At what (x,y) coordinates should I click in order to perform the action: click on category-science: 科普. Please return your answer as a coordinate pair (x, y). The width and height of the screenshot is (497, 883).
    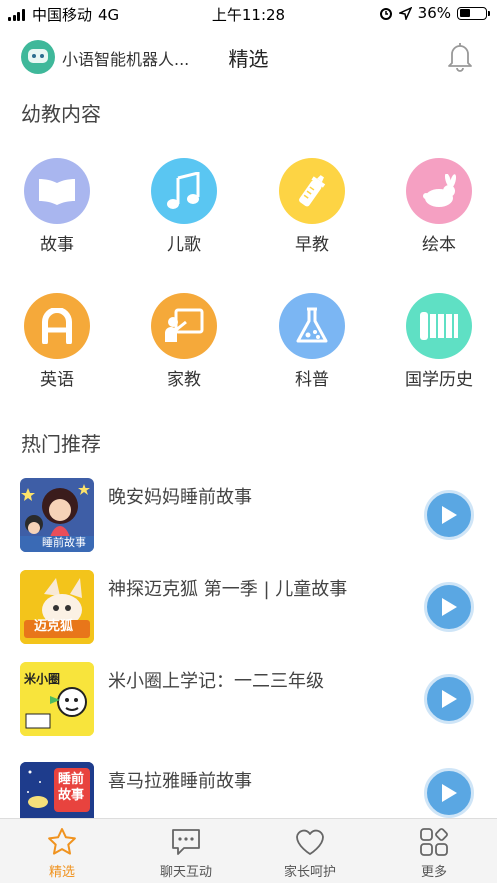
    Looking at the image, I should click on (312, 341).